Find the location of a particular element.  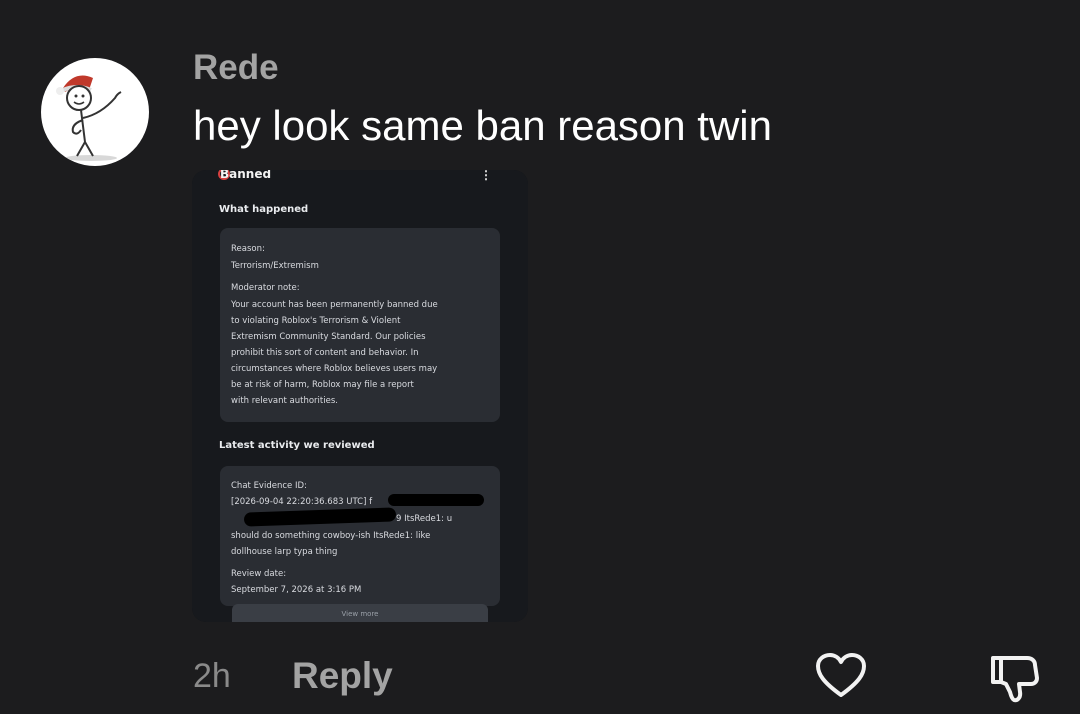

evidence-line: 9 ItsRede1: u is located at coordinates (424, 519).